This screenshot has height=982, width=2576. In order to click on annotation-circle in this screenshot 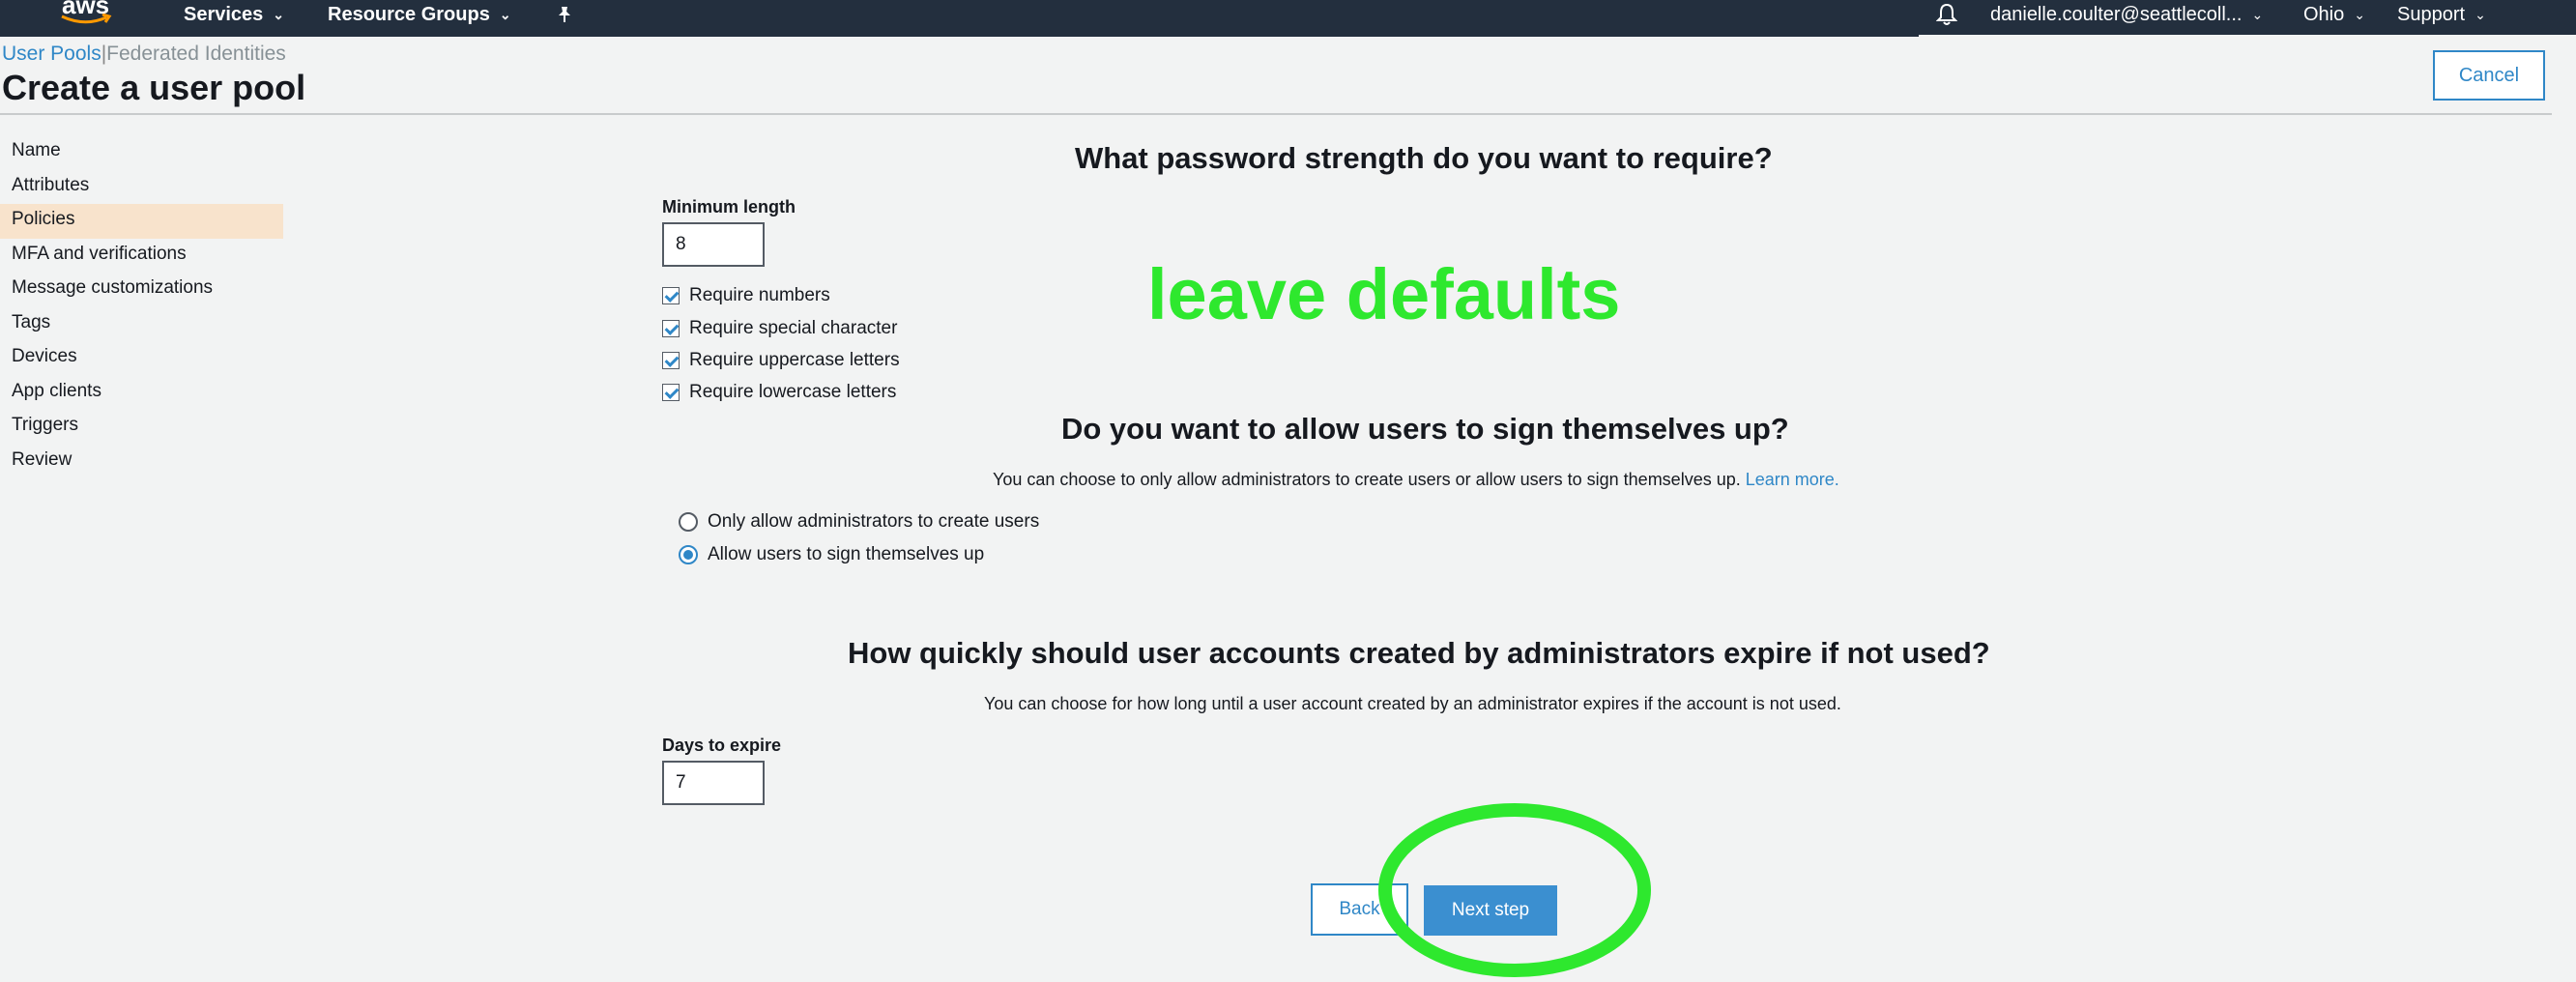, I will do `click(1514, 890)`.